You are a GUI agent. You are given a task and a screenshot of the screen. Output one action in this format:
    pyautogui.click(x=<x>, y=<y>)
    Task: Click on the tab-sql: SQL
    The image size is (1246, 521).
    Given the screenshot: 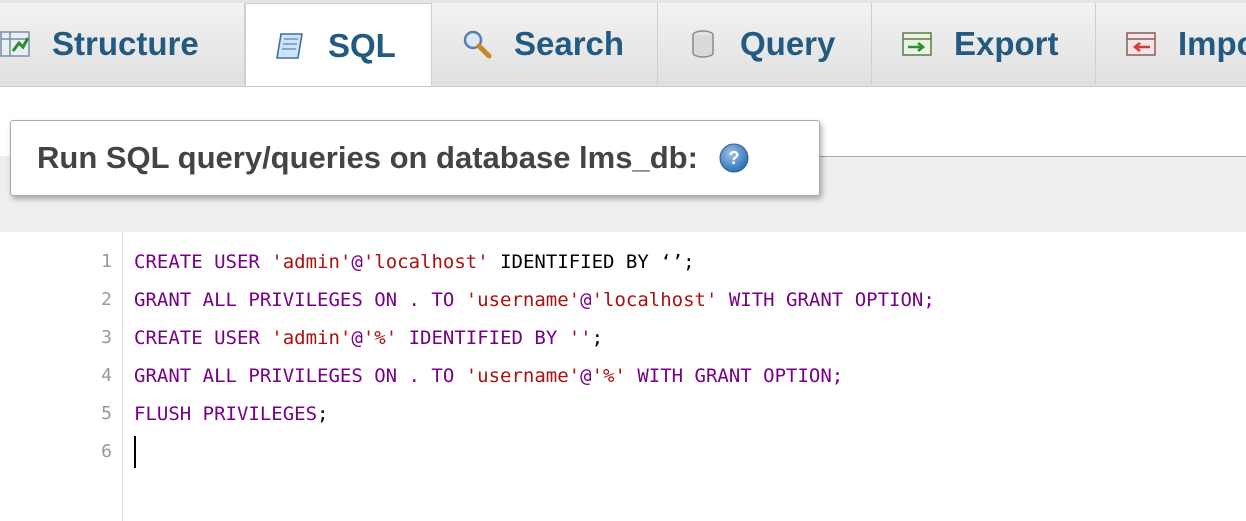 What is the action you would take?
    pyautogui.click(x=338, y=44)
    